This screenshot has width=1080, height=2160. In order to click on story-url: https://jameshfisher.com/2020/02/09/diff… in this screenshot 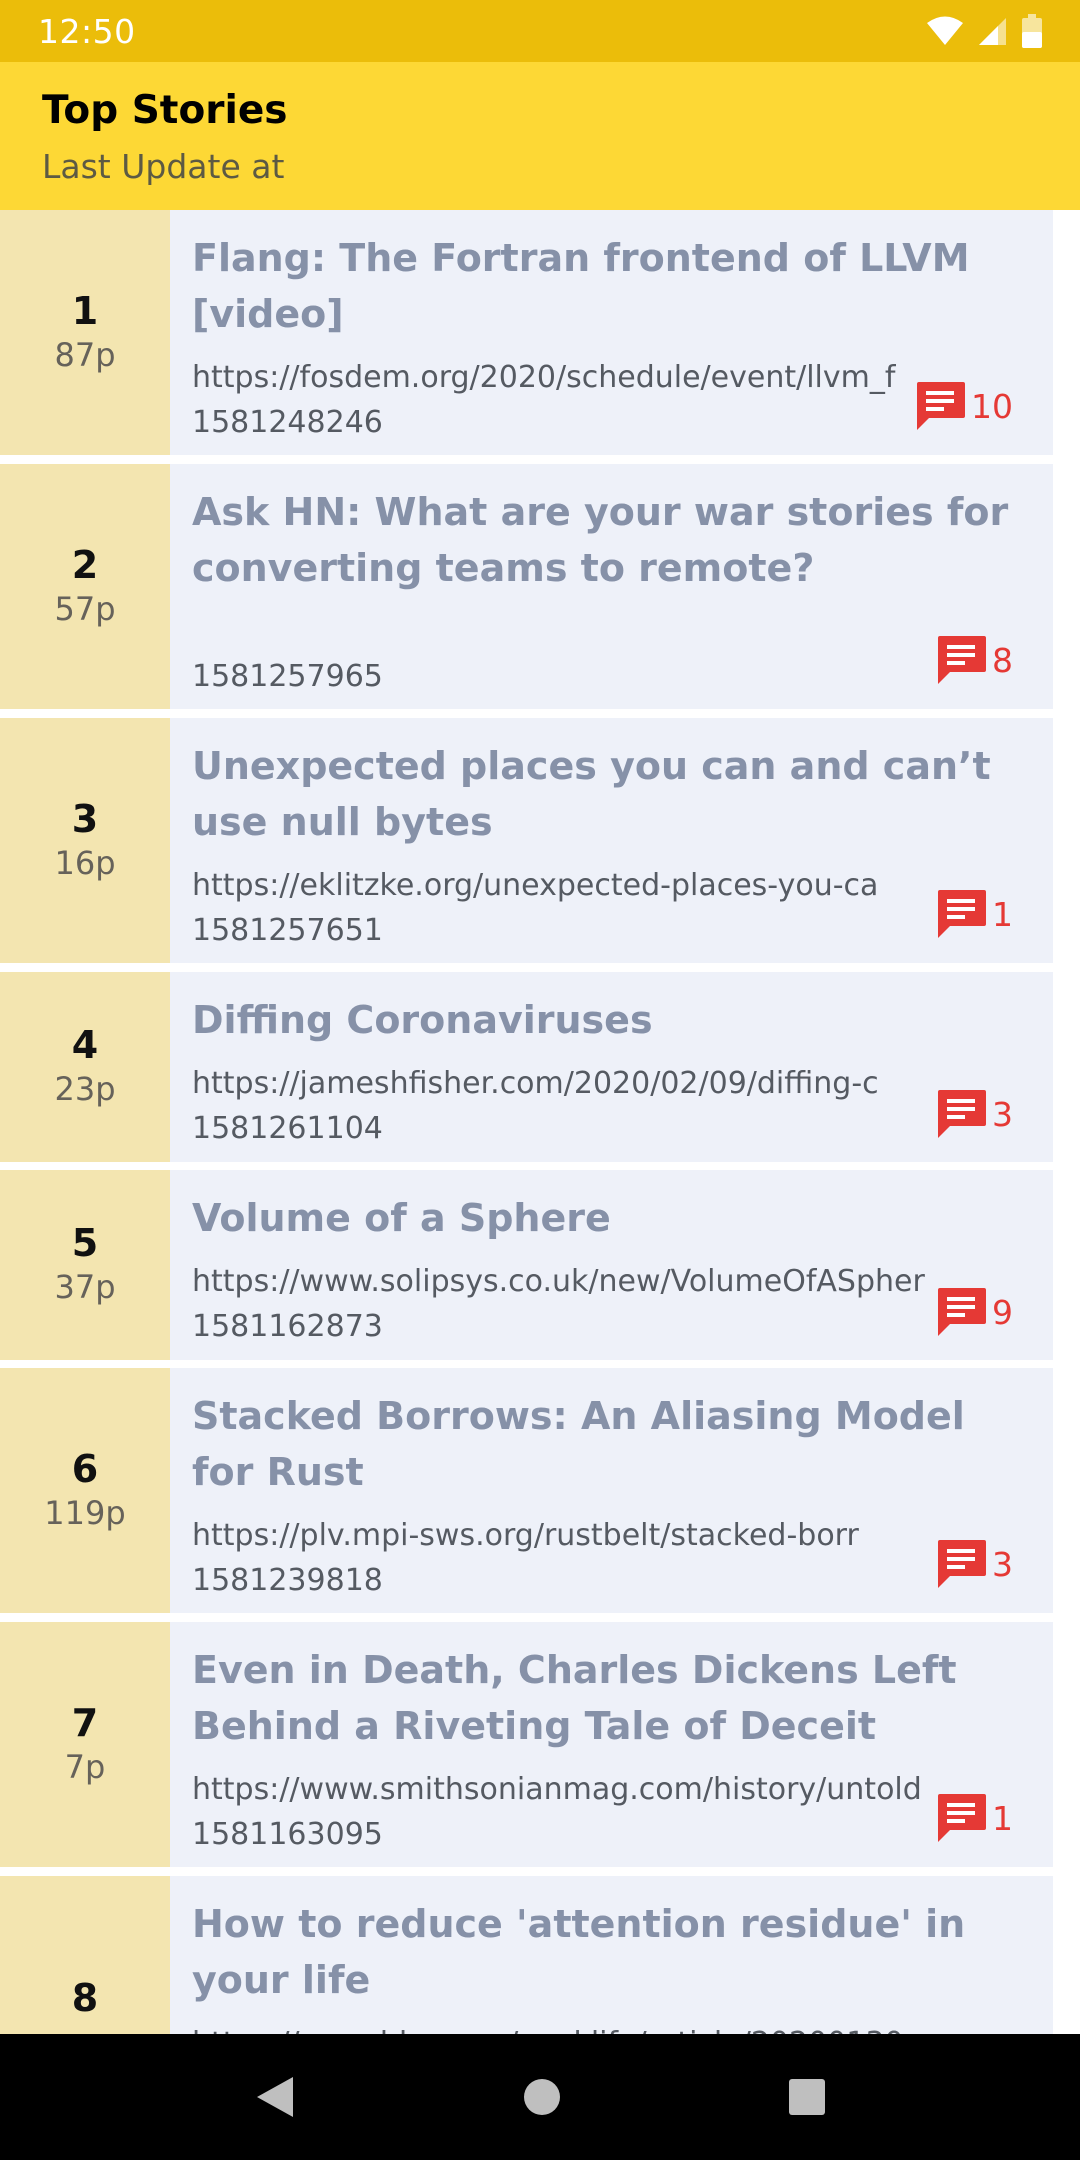, I will do `click(587, 1084)`.